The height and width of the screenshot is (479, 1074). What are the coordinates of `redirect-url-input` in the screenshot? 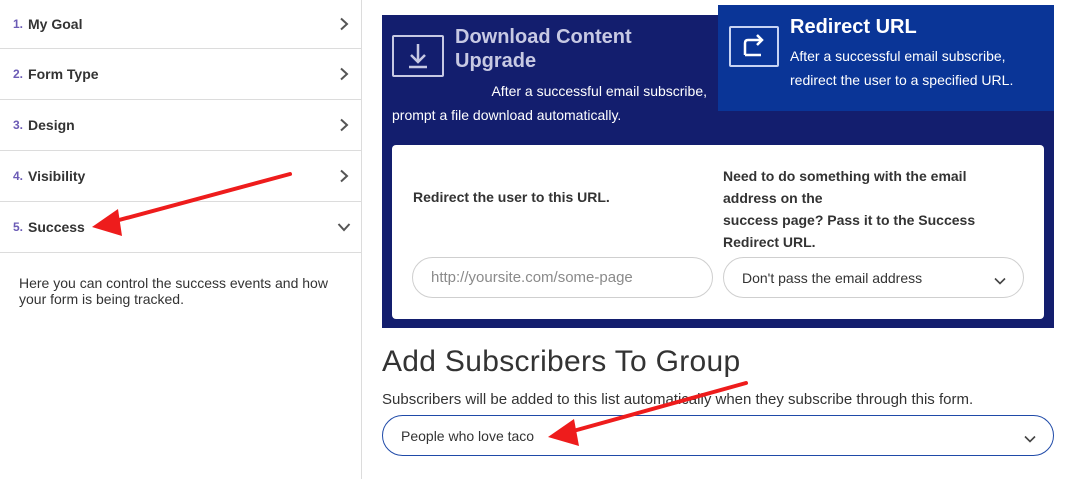 It's located at (562, 277).